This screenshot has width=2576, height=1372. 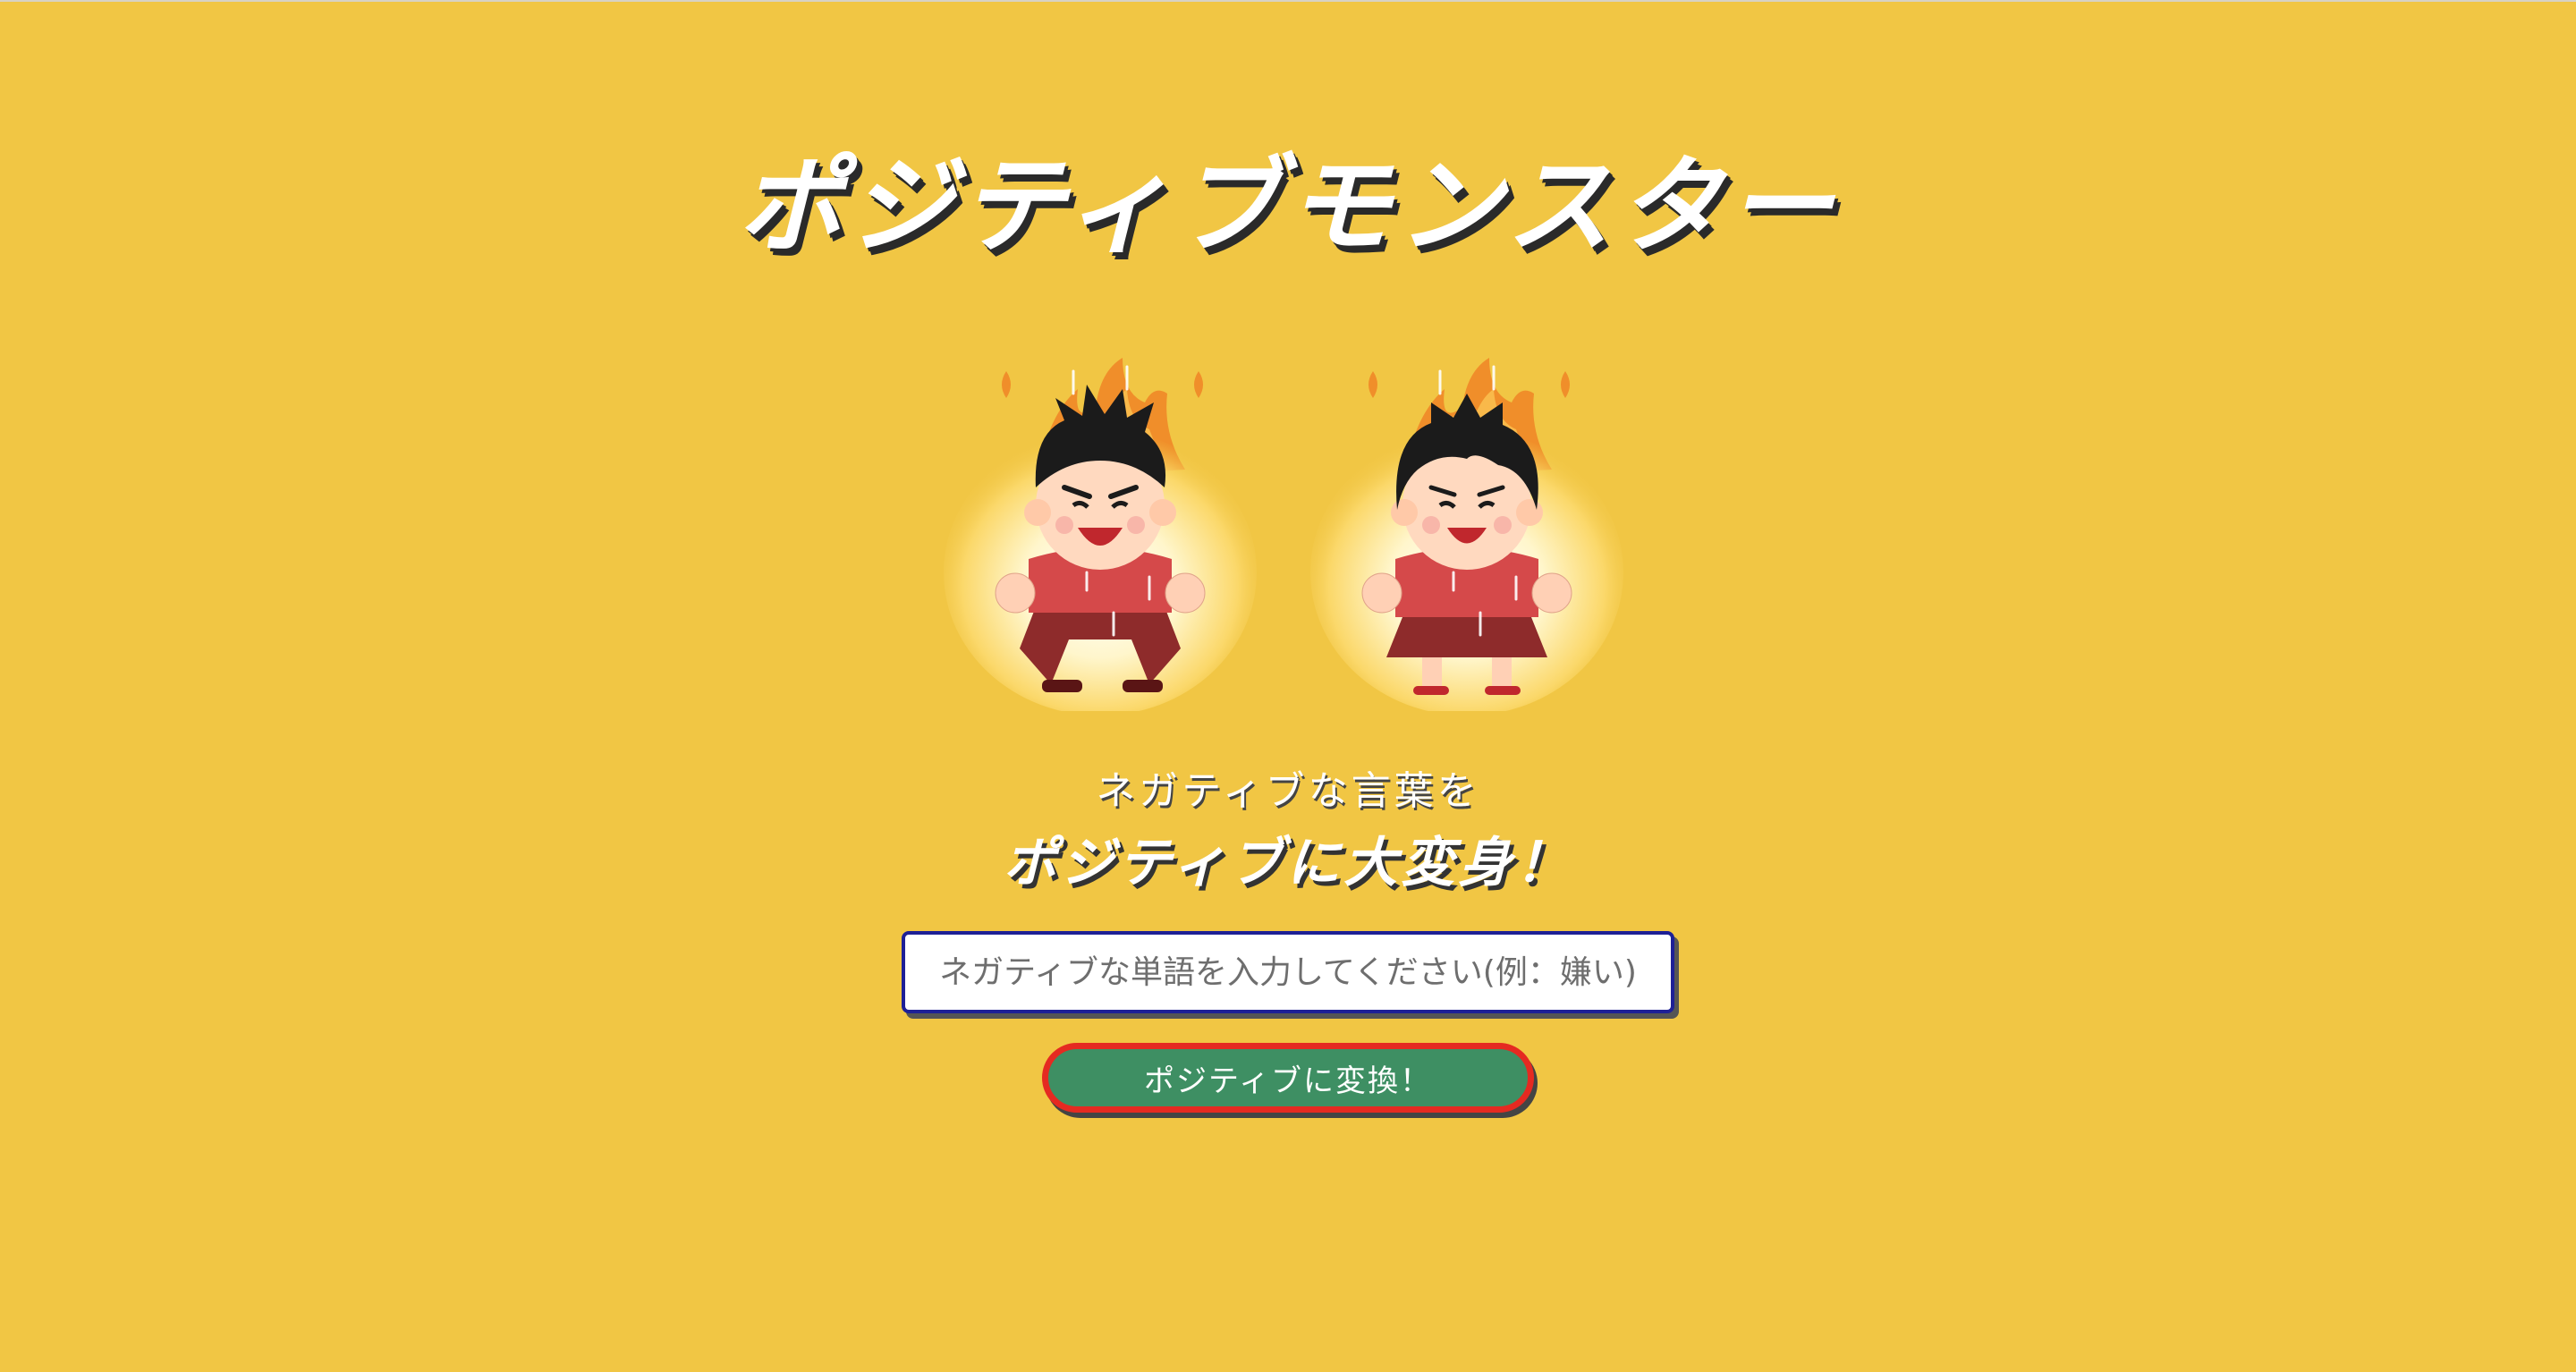 I want to click on page-title: ポジティブモンスター, so click(x=1288, y=205).